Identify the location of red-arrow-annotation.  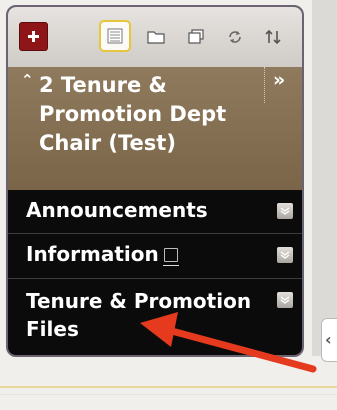
(228, 342).